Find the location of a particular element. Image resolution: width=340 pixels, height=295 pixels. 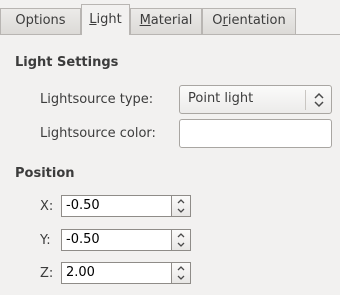

z-label: Z: is located at coordinates (47, 273).